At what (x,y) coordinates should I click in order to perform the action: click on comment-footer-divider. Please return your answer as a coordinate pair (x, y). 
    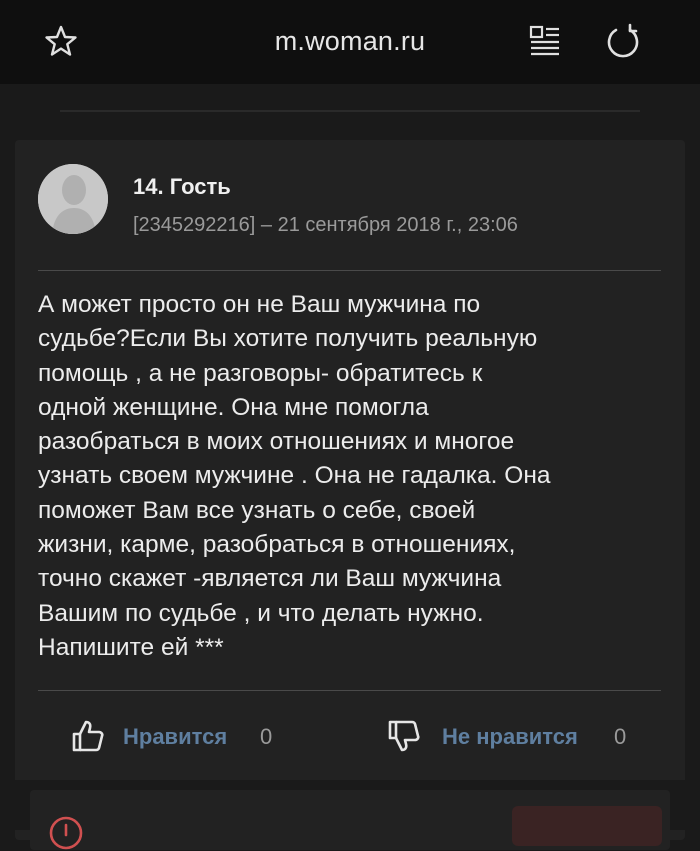
    Looking at the image, I should click on (349, 690).